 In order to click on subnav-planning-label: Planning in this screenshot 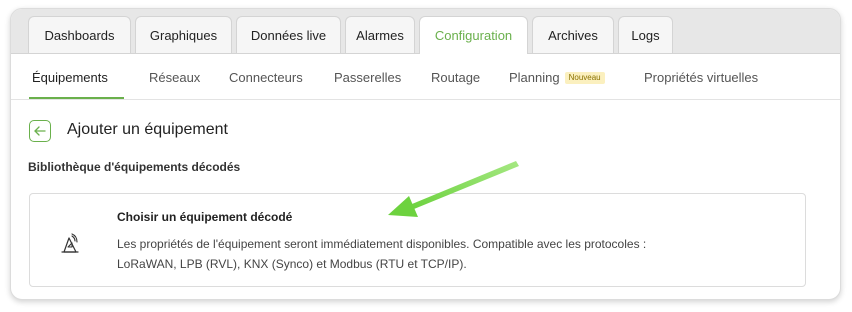, I will do `click(534, 77)`.